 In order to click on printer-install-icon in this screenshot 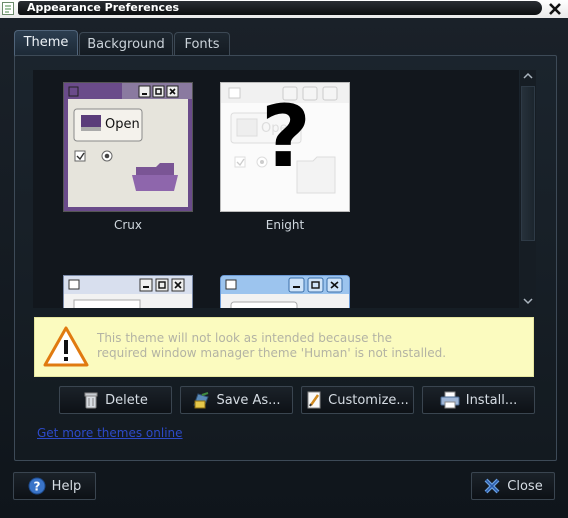, I will do `click(450, 400)`.